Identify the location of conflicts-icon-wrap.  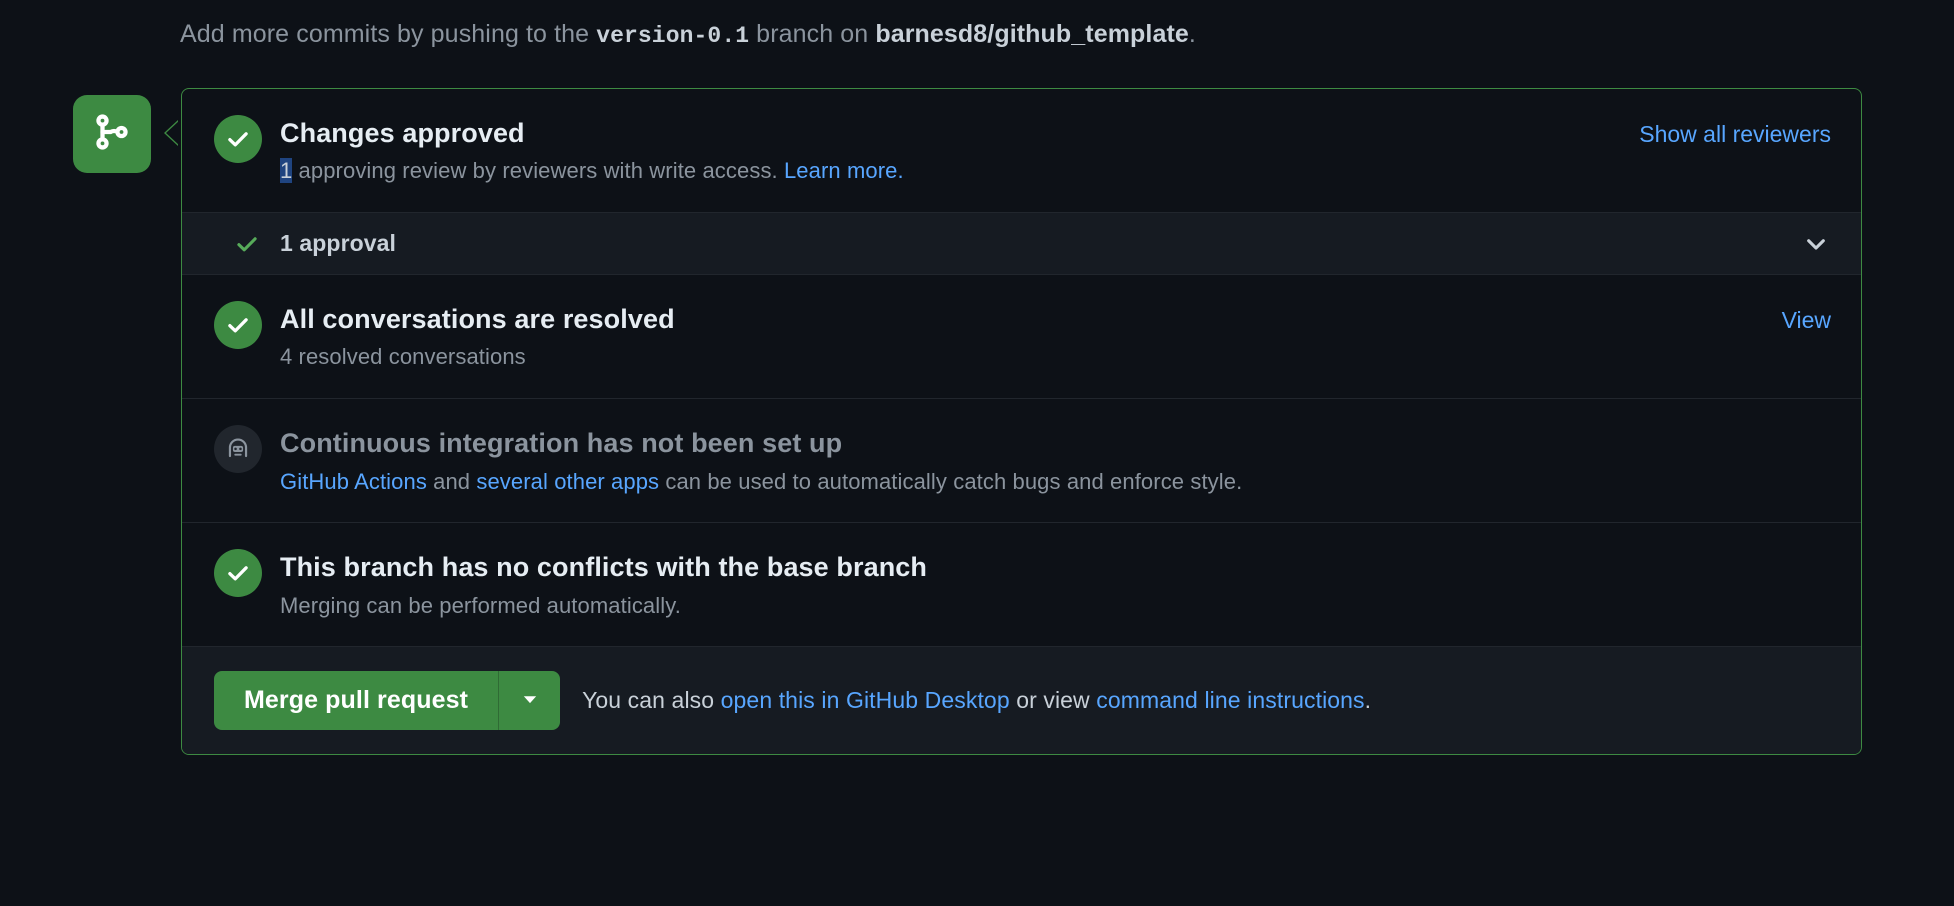
(238, 573).